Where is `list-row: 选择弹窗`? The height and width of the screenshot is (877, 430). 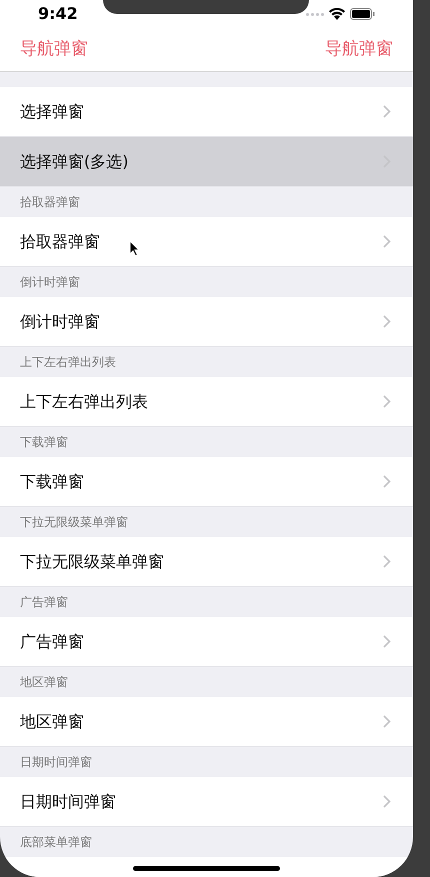
list-row: 选择弹窗 is located at coordinates (206, 112).